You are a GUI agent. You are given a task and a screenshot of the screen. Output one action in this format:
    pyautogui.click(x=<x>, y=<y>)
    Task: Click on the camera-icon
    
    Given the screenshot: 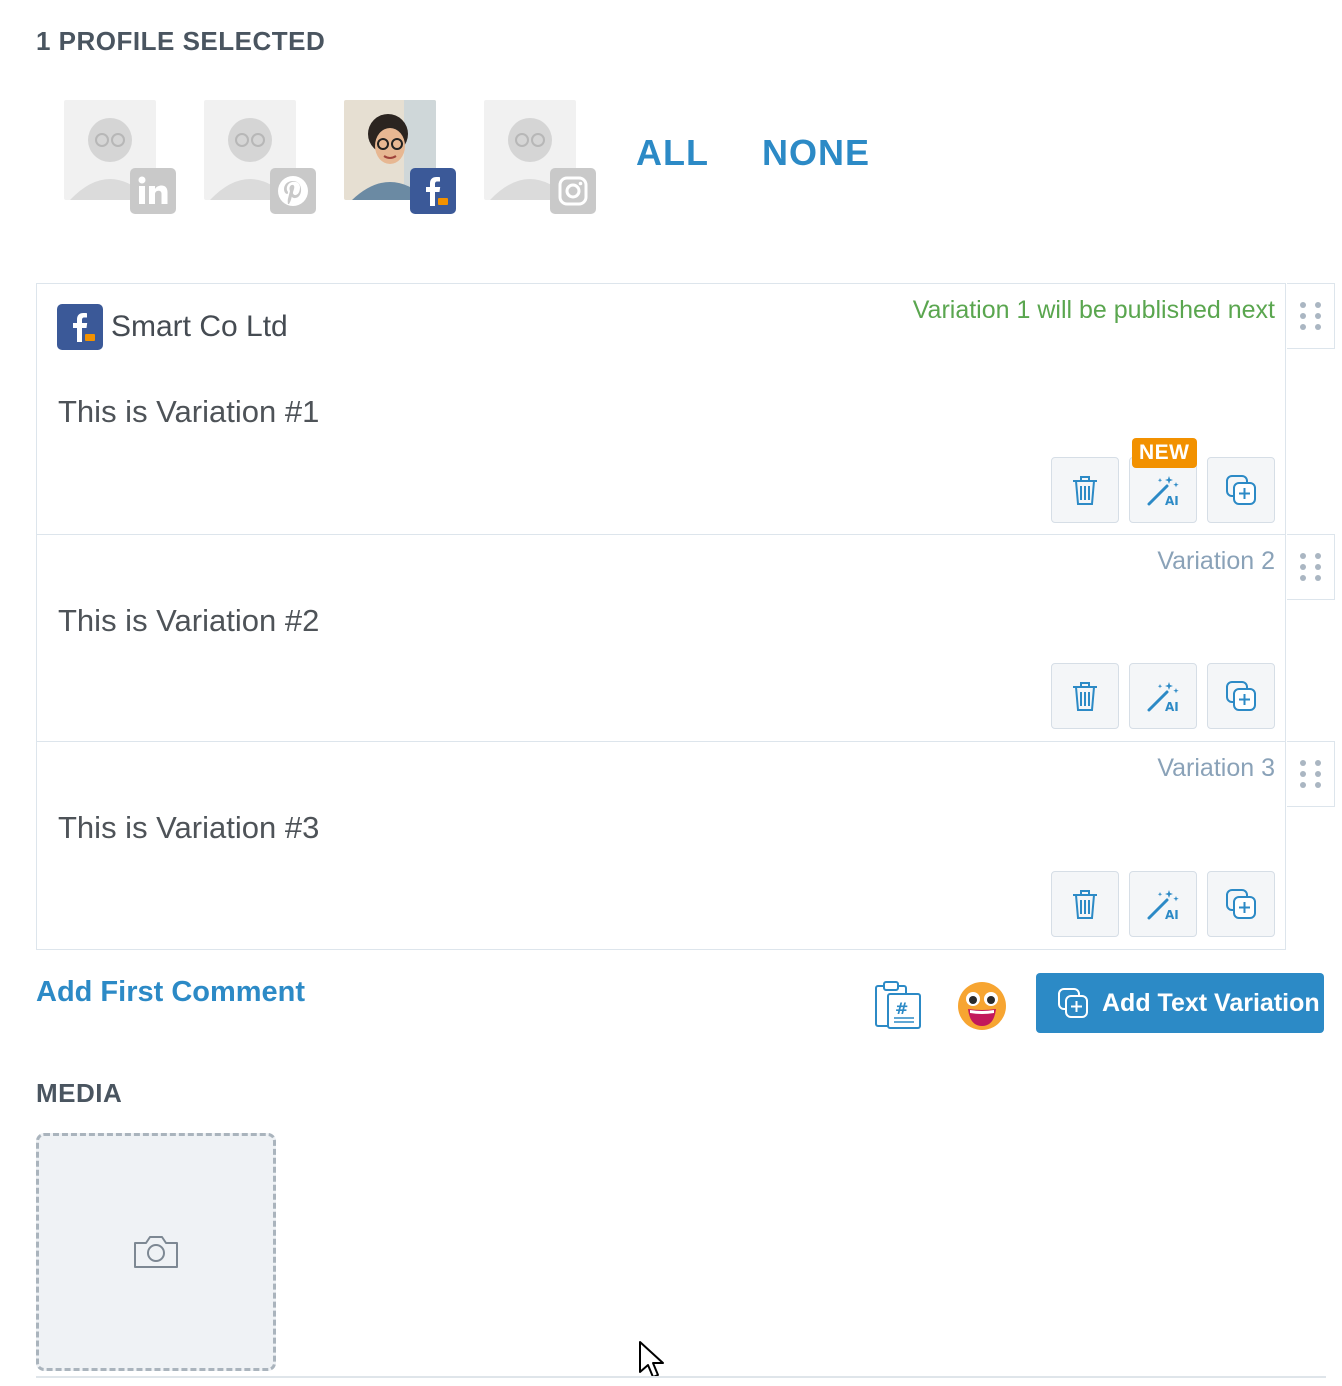 What is the action you would take?
    pyautogui.click(x=156, y=1252)
    